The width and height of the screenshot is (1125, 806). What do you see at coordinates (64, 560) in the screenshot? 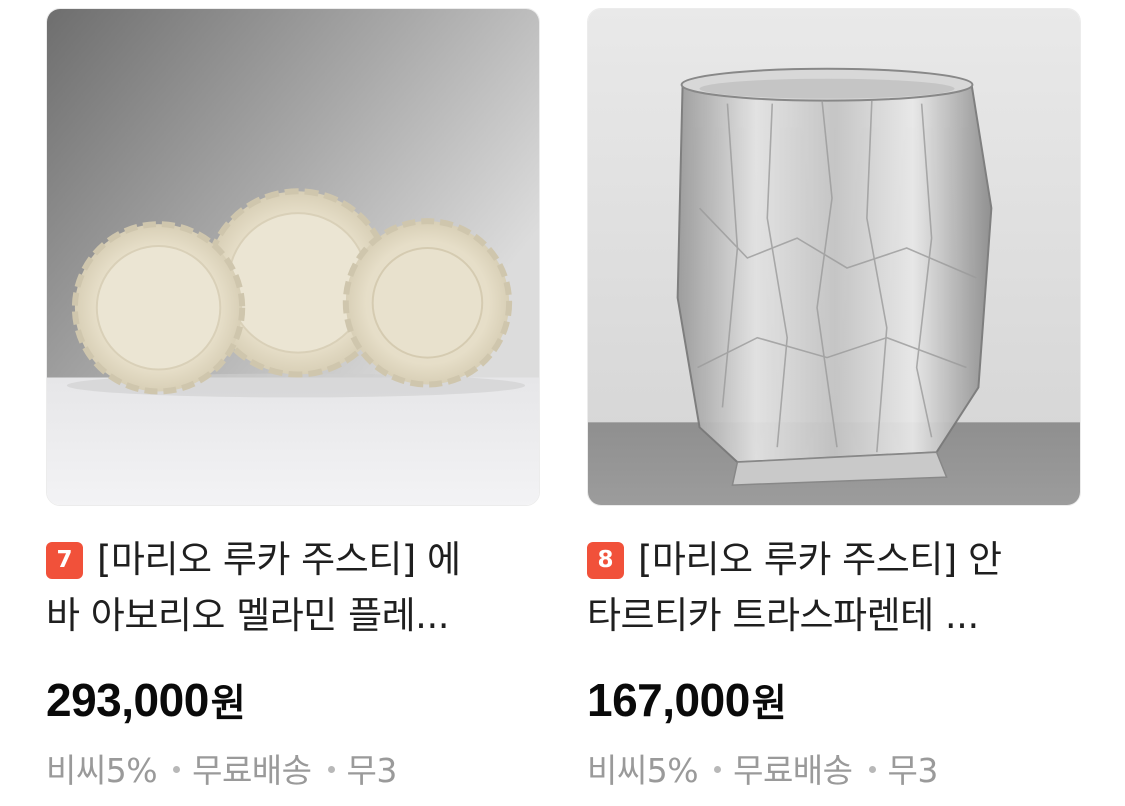
I see `rank-badge: 7` at bounding box center [64, 560].